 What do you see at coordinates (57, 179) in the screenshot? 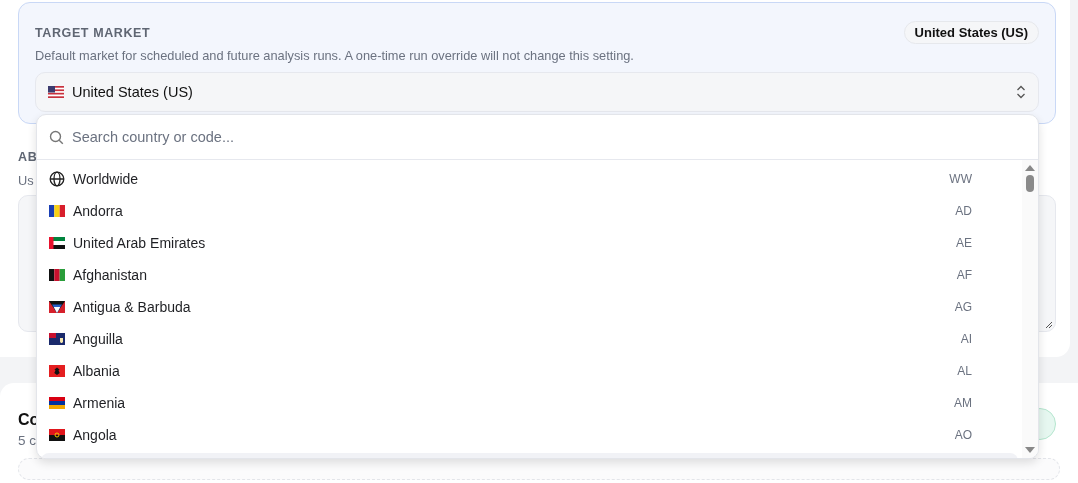
I see `globe-icon` at bounding box center [57, 179].